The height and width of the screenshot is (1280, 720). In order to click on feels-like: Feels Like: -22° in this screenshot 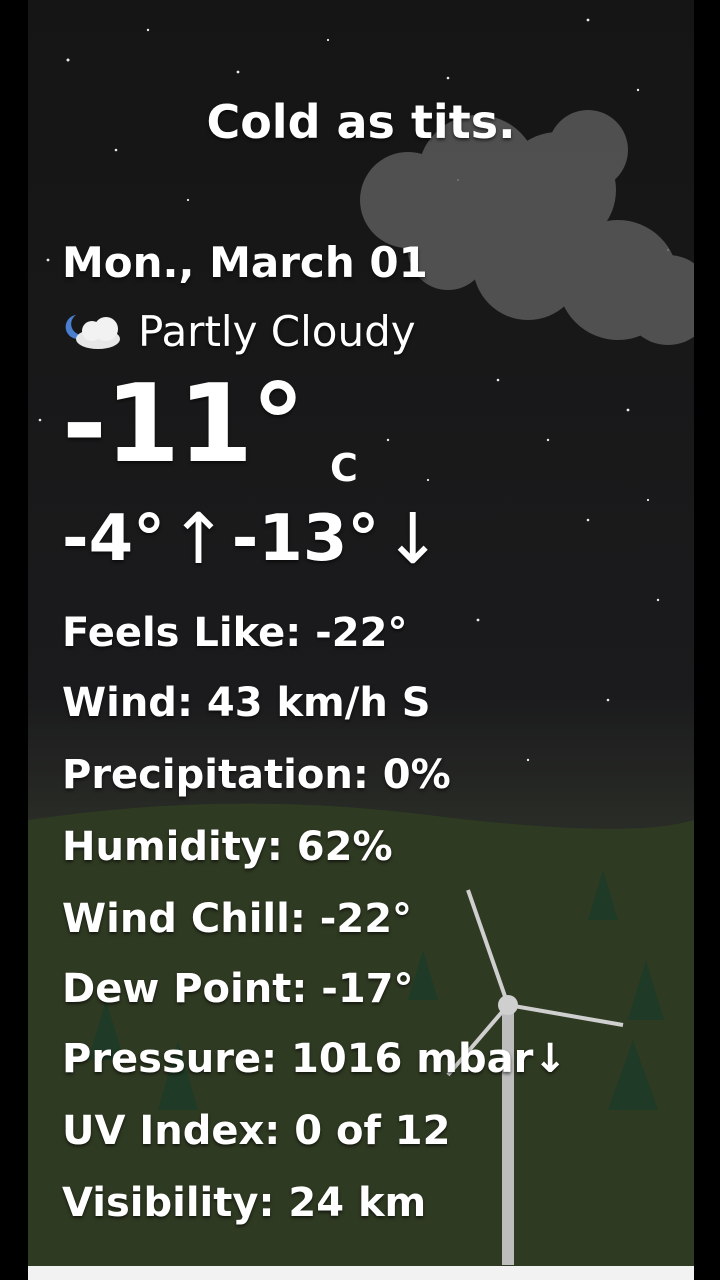, I will do `click(235, 633)`.